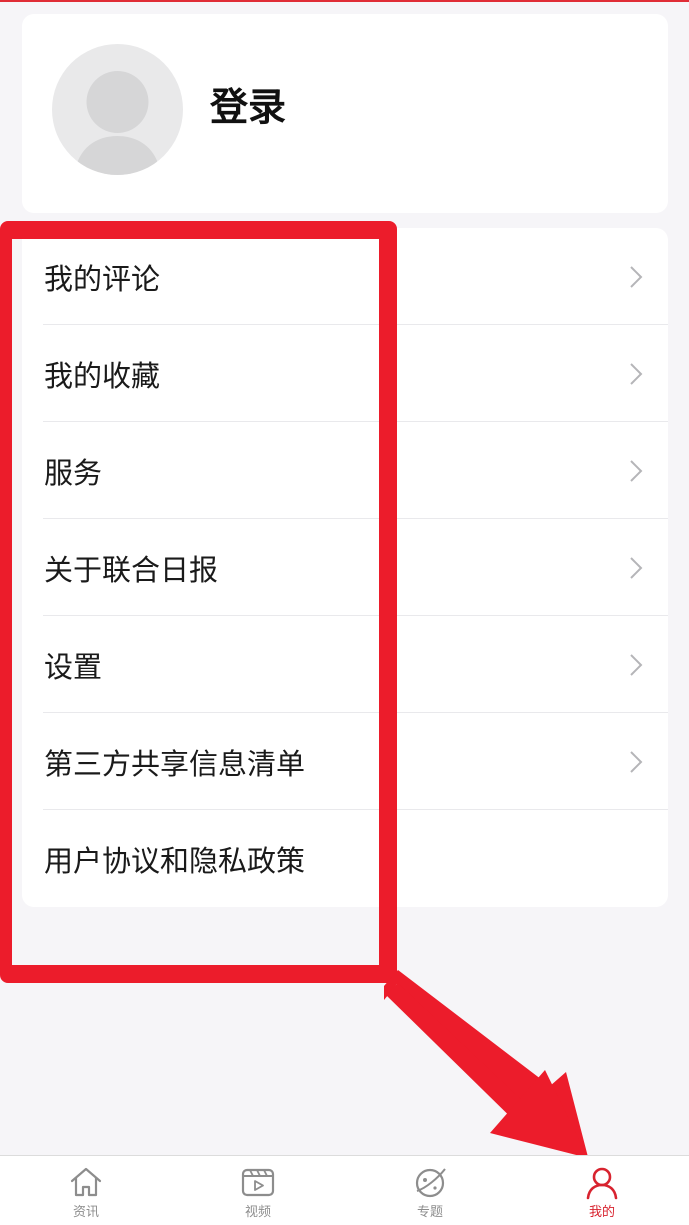 This screenshot has height=1225, width=689. What do you see at coordinates (85, 1212) in the screenshot?
I see `tab-label: 资讯` at bounding box center [85, 1212].